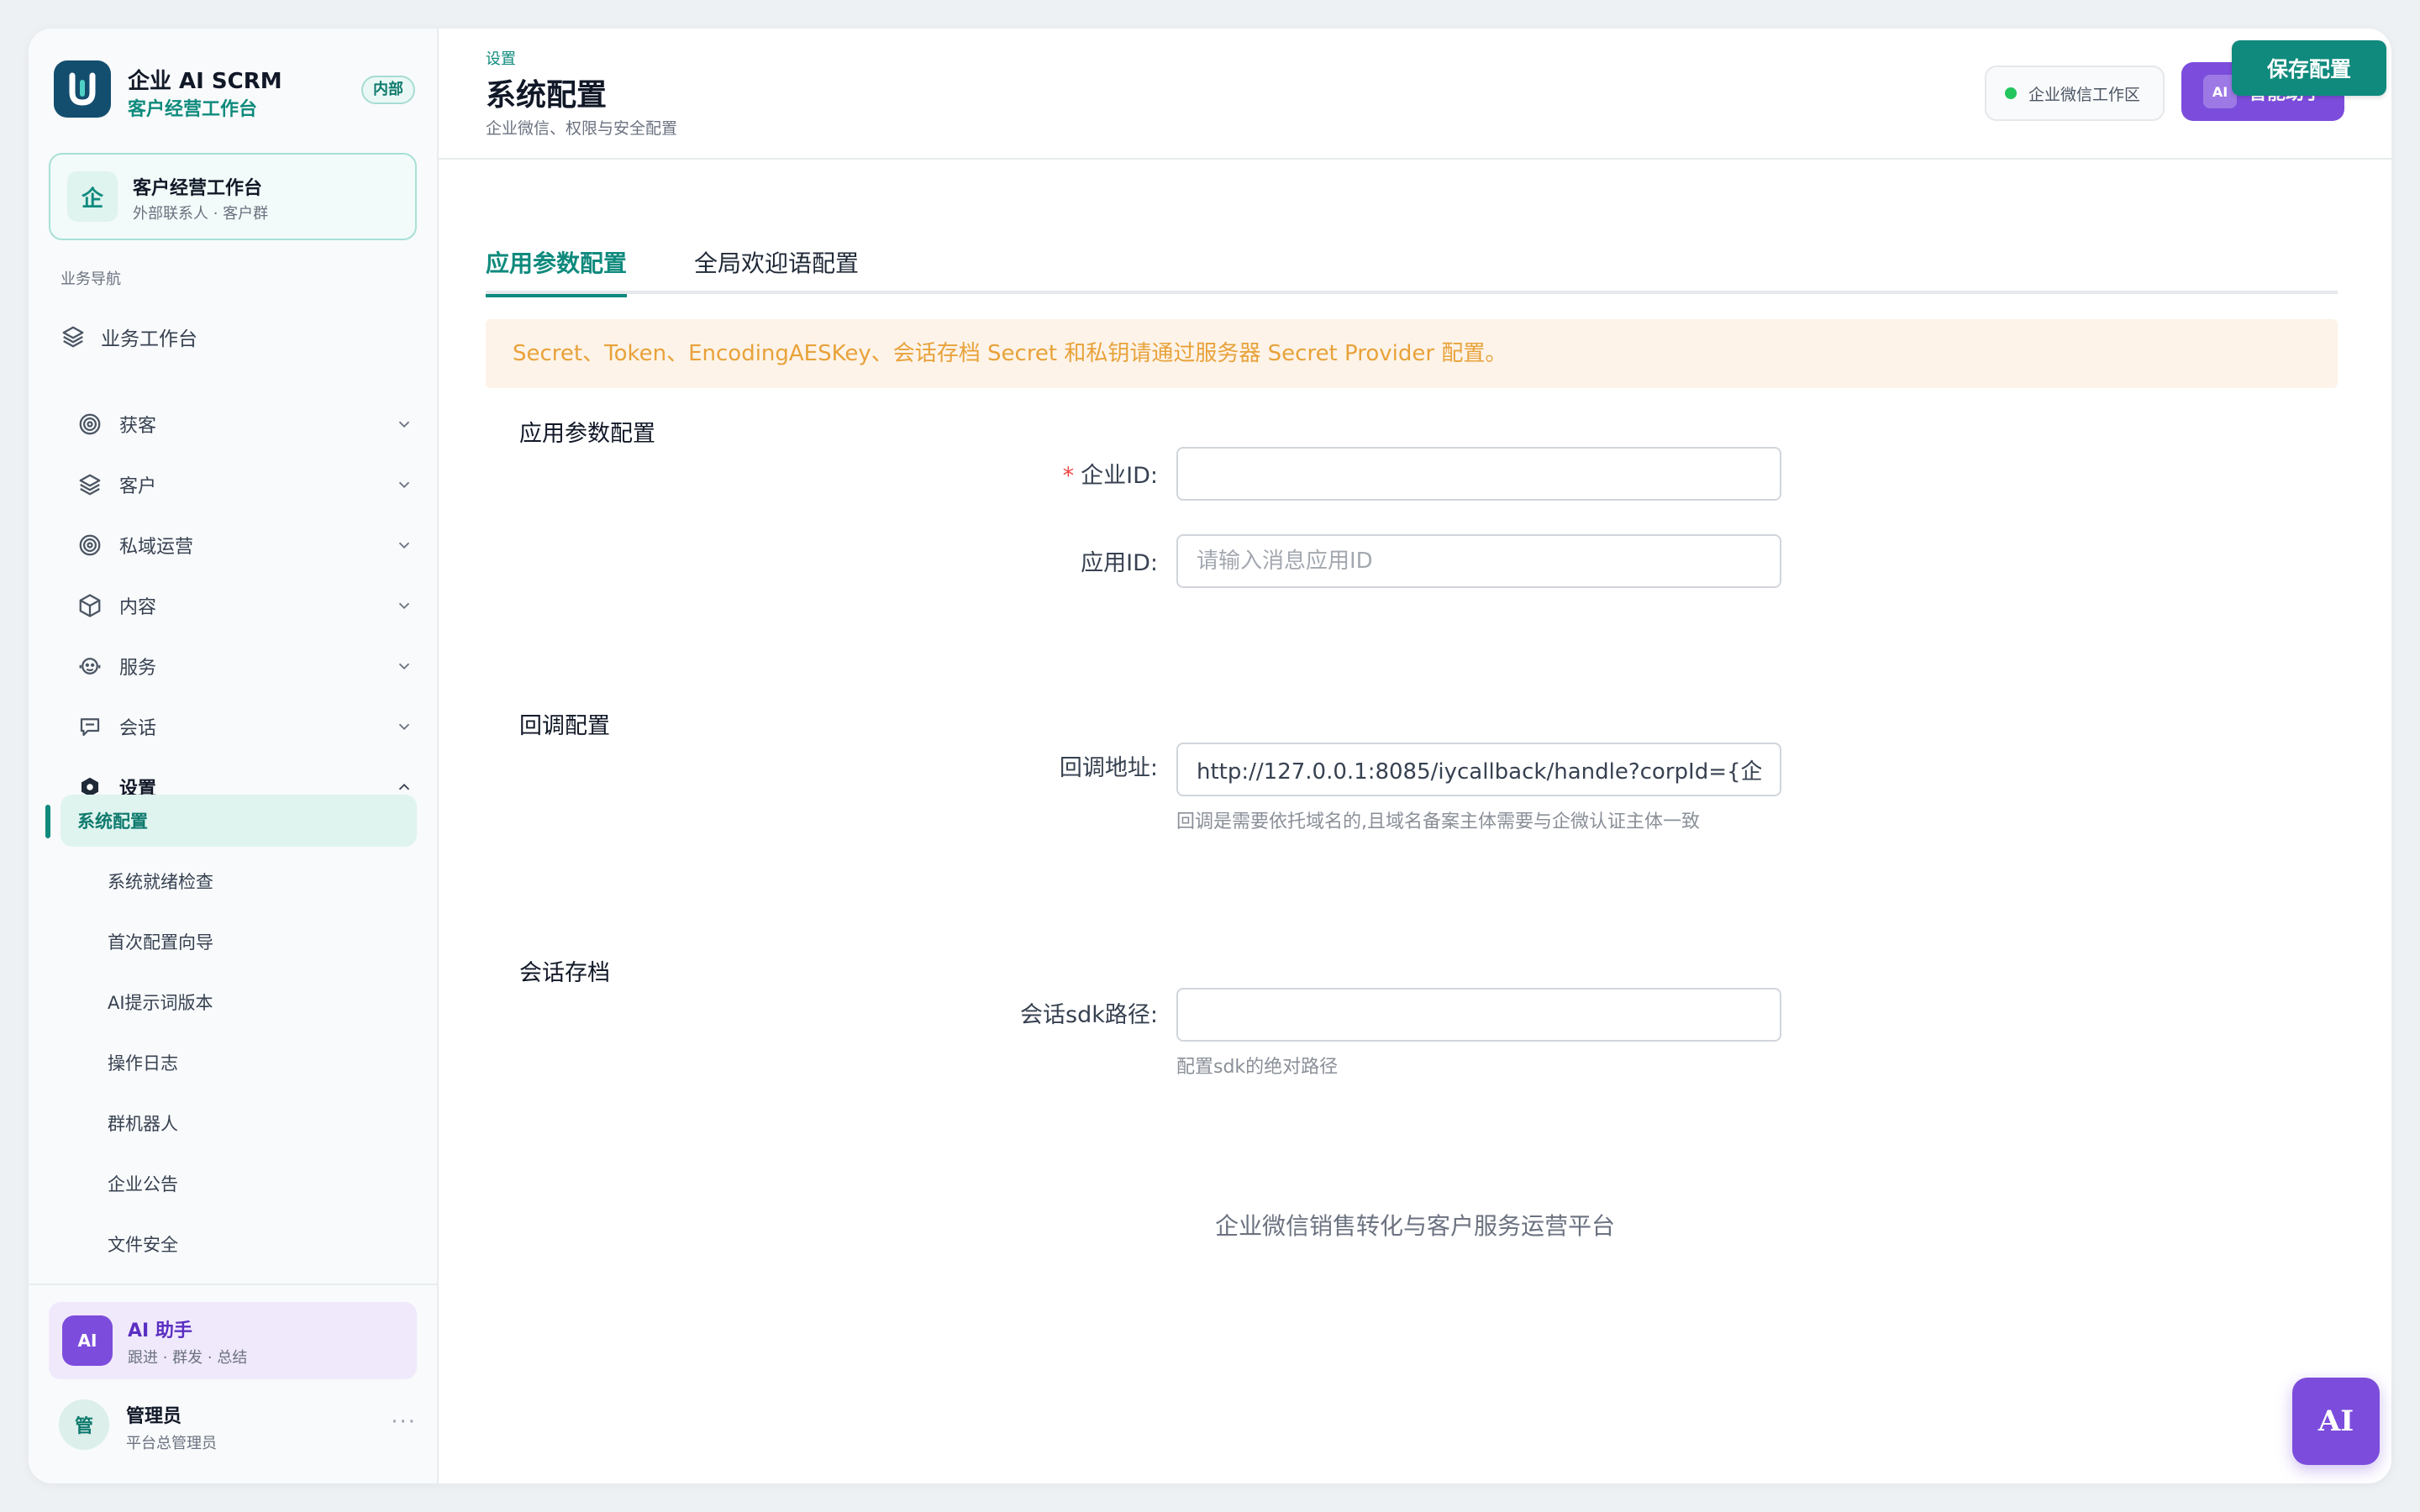 The height and width of the screenshot is (1512, 2420). Describe the element at coordinates (547, 95) in the screenshot. I see `page-title: 系统配置` at that location.